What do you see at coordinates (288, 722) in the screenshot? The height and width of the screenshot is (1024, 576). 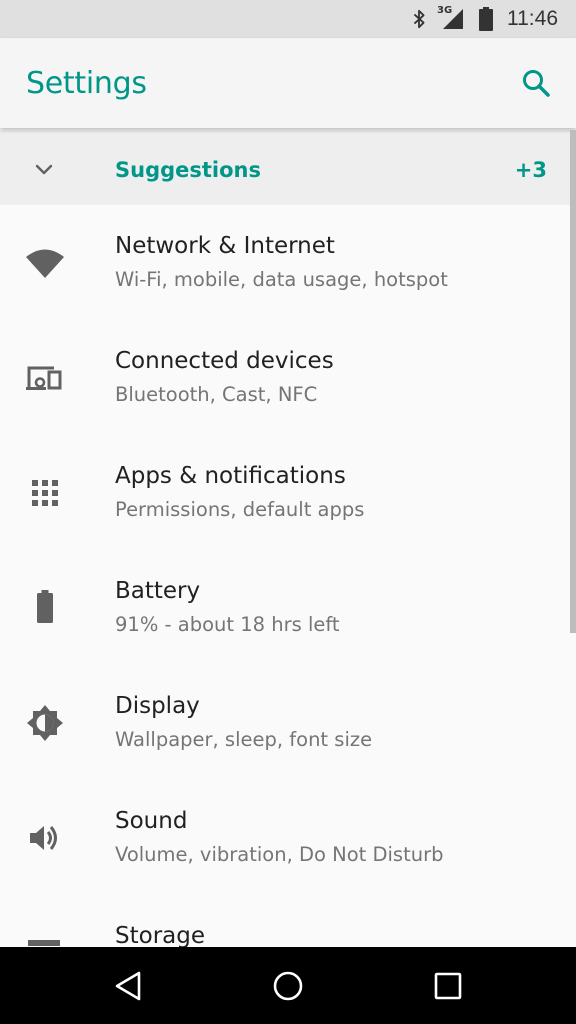 I see `settings-item-display: Display Wallpaper, sleep, font size` at bounding box center [288, 722].